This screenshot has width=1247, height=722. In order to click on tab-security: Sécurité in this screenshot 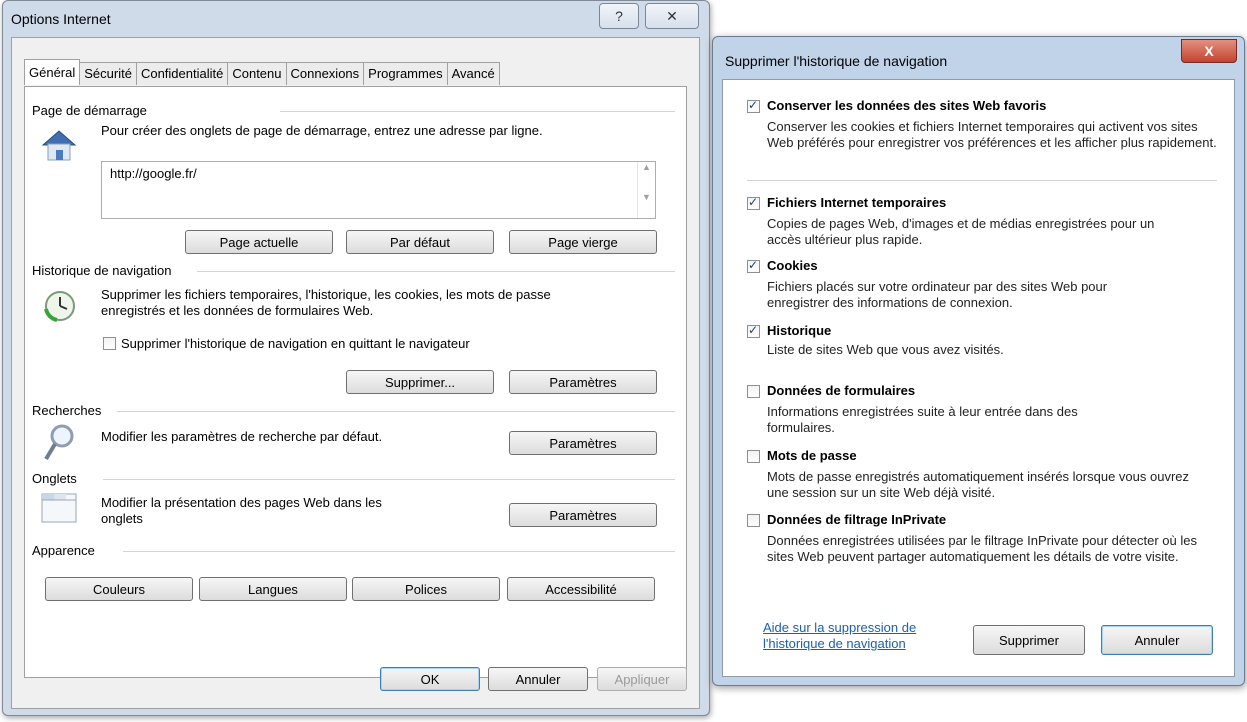, I will do `click(108, 73)`.